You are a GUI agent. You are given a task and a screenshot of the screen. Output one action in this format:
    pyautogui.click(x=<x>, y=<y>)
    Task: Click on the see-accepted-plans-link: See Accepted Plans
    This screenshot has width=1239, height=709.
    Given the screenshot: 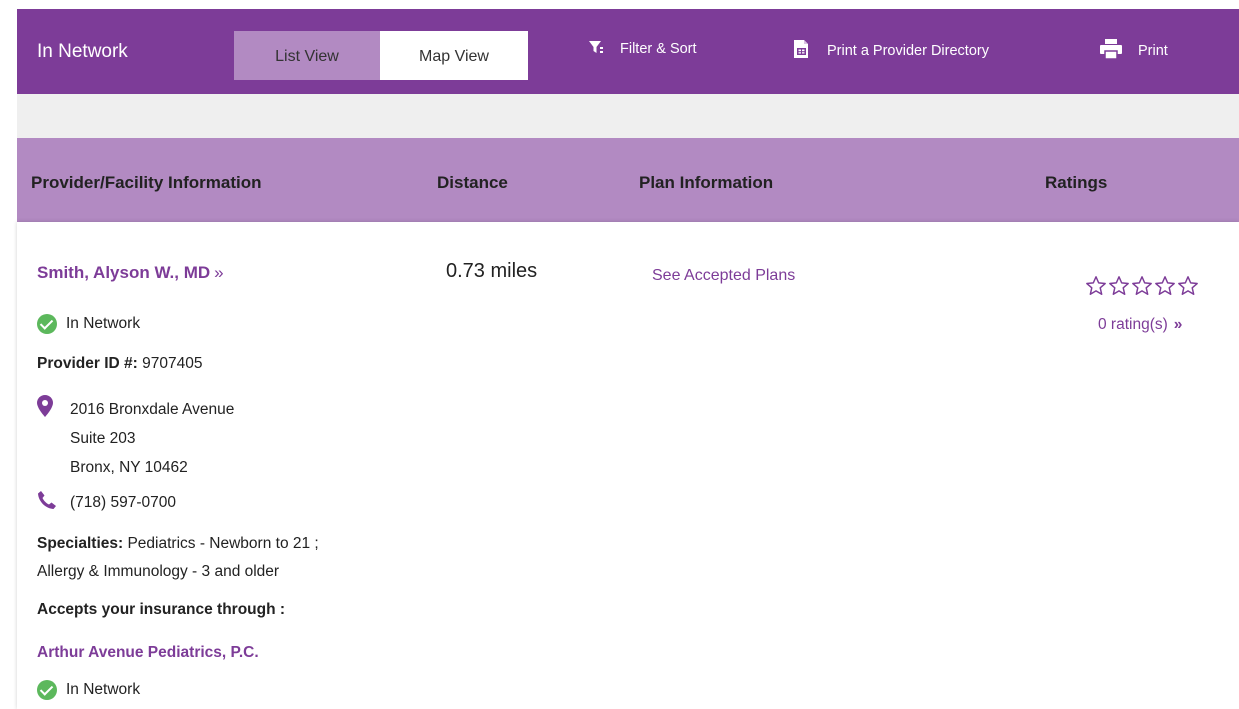 What is the action you would take?
    pyautogui.click(x=723, y=276)
    